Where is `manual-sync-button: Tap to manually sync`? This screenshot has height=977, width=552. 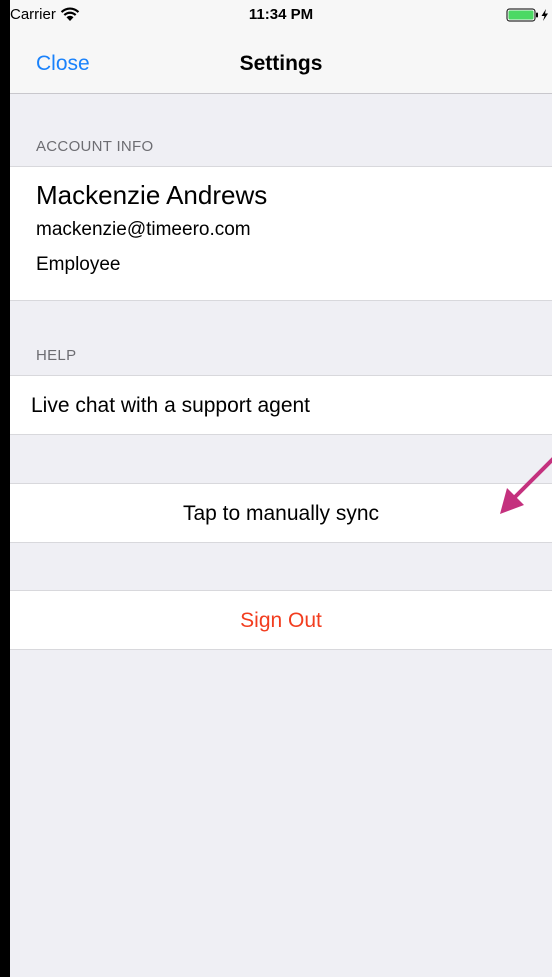 manual-sync-button: Tap to manually sync is located at coordinates (281, 513).